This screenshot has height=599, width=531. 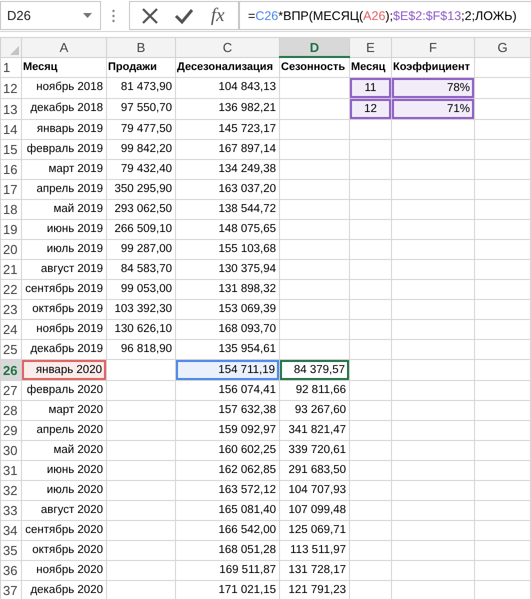 I want to click on table-cell-text: 136 982,21, so click(x=247, y=108).